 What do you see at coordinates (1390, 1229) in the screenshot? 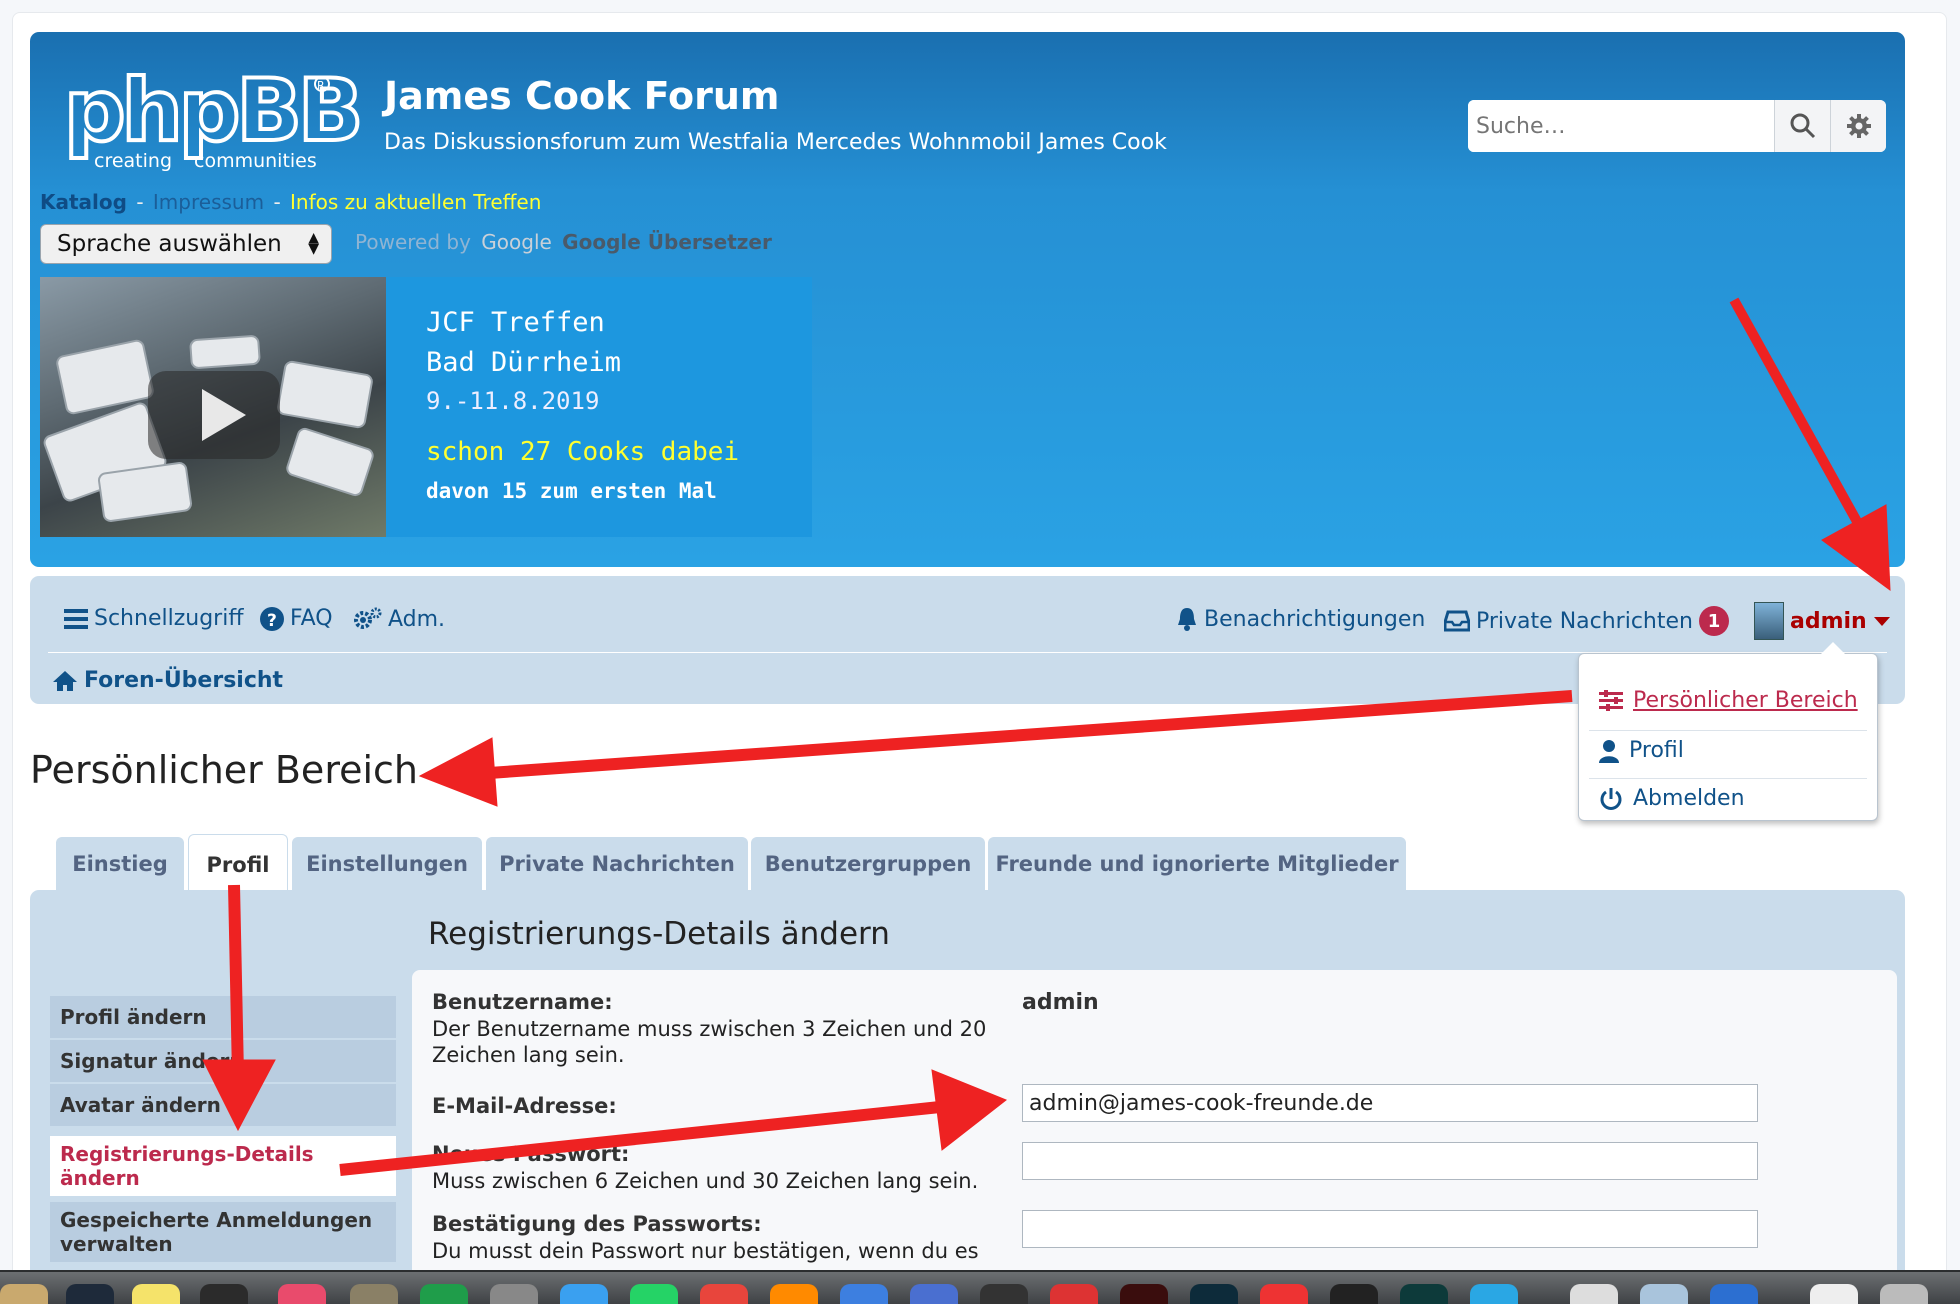
I see `confirm-password-field` at bounding box center [1390, 1229].